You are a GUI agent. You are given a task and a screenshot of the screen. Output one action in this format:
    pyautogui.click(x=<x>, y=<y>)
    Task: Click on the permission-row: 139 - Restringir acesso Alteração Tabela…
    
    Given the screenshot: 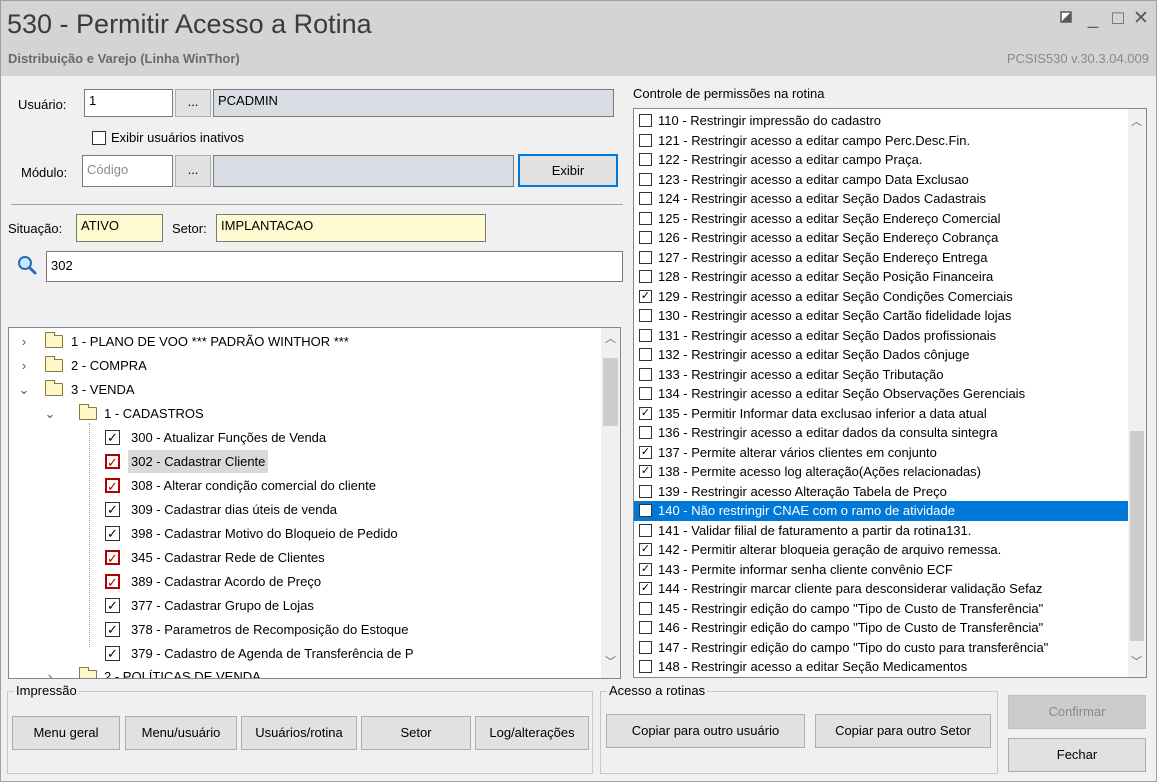 What is the action you would take?
    pyautogui.click(x=881, y=492)
    